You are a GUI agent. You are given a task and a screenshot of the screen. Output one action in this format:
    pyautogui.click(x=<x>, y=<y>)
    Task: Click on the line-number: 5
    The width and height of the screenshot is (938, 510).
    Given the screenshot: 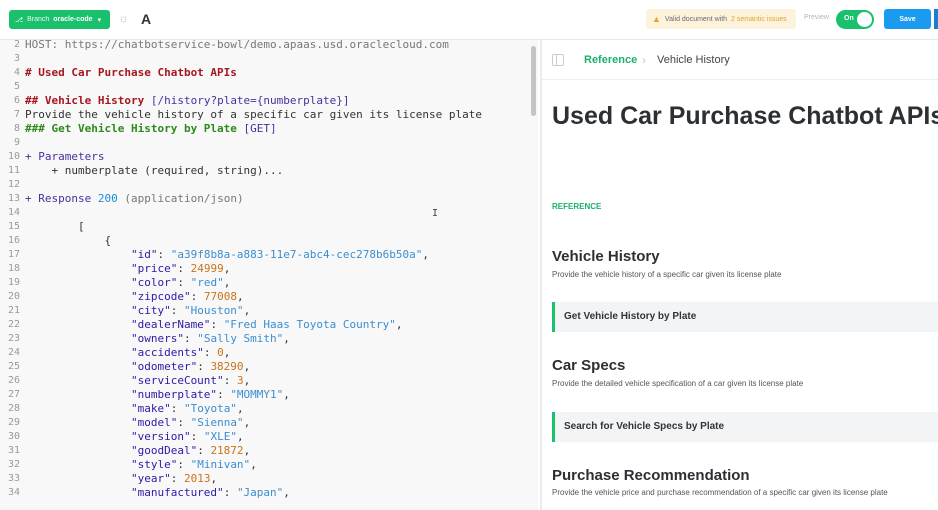 What is the action you would take?
    pyautogui.click(x=16, y=86)
    